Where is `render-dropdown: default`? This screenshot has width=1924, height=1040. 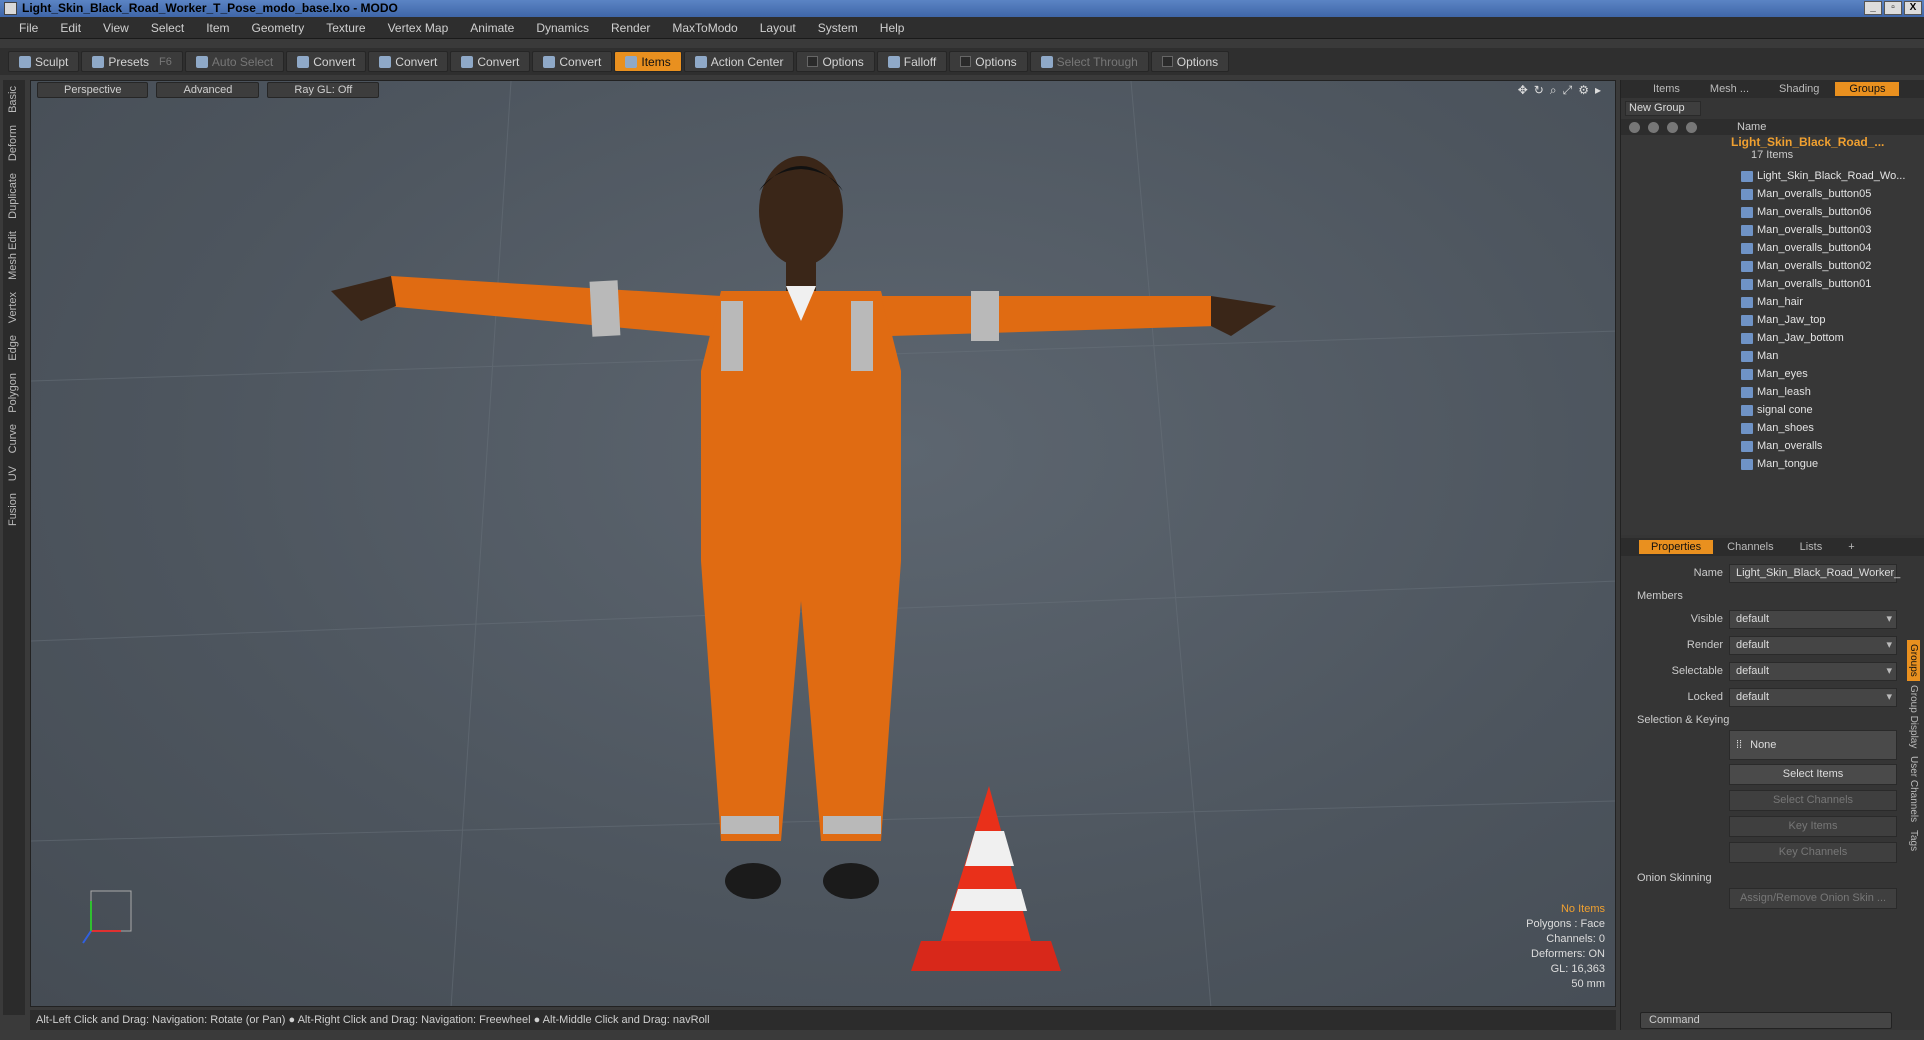 render-dropdown: default is located at coordinates (1813, 645).